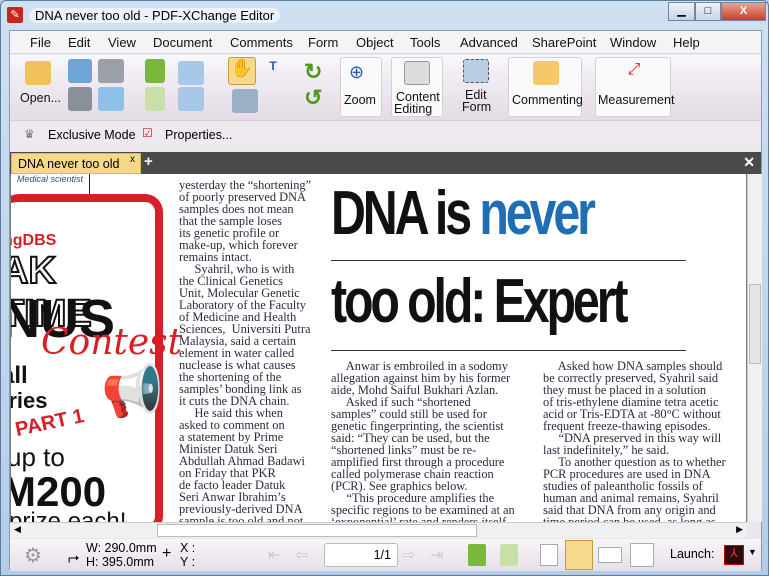 The height and width of the screenshot is (576, 769). I want to click on scroll-left-icon: ◀, so click(17, 529).